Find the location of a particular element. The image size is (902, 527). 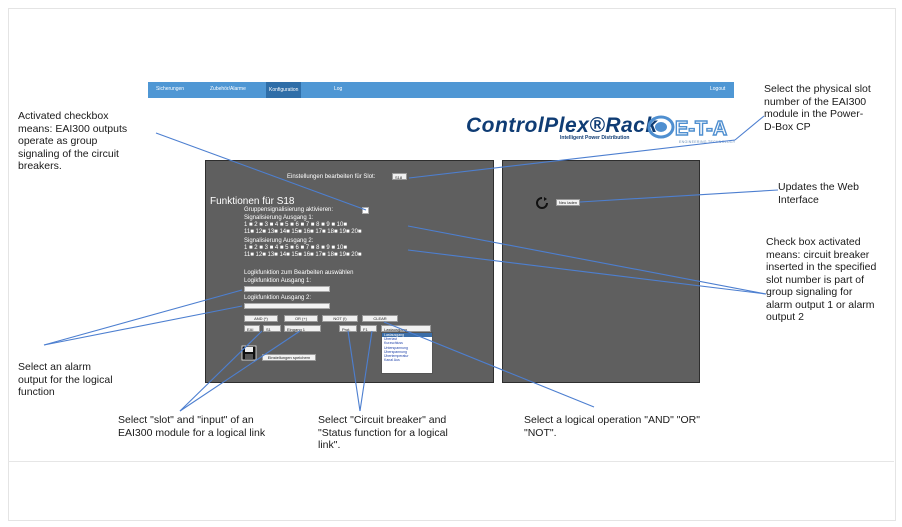

output2-checkbox-row1: 1 ■ 2 ■ 3 ■ 4 ■ 5 ■ 6 ■ 7 ■ 8 ■ 9 ■ 10■ is located at coordinates (295, 248).